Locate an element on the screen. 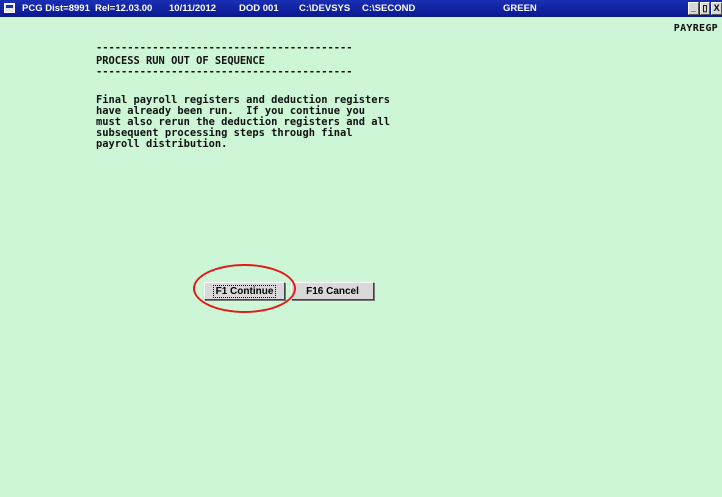 The image size is (722, 497). title-date: 10/11/2012 is located at coordinates (193, 8).